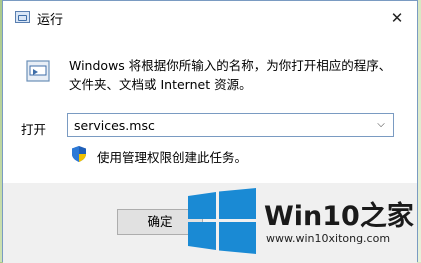 Image resolution: width=421 pixels, height=263 pixels. Describe the element at coordinates (79, 154) in the screenshot. I see `shield-icon` at that location.